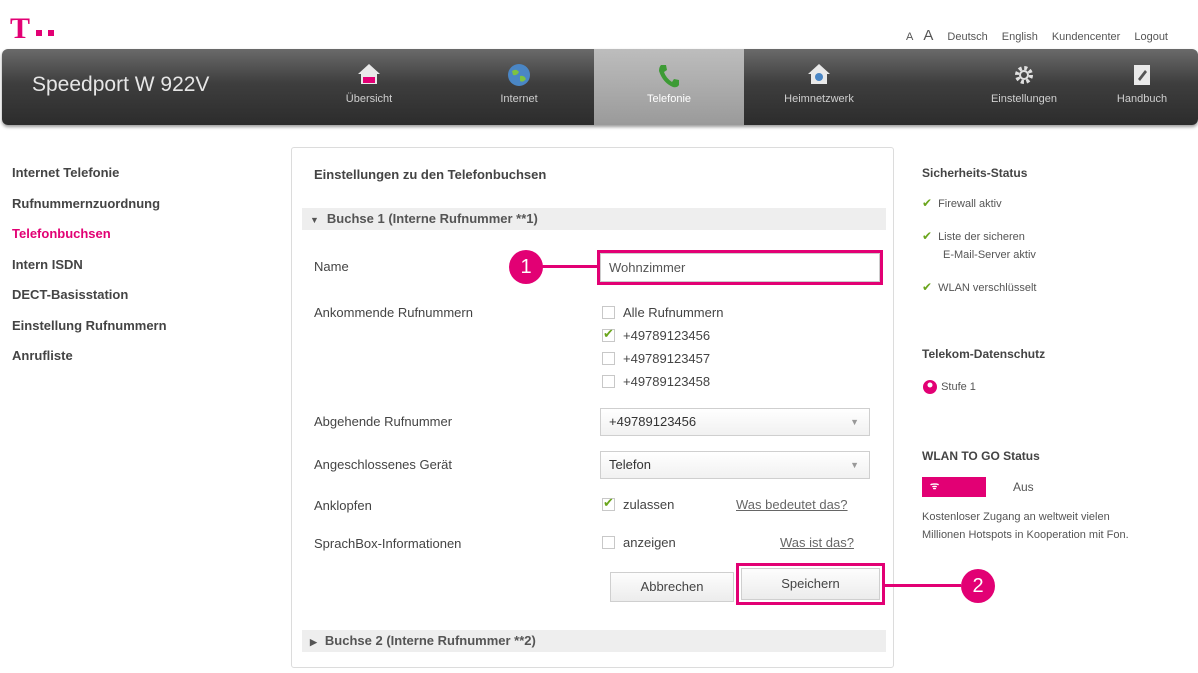  What do you see at coordinates (1023, 487) in the screenshot?
I see `hotspot-status: Aus` at bounding box center [1023, 487].